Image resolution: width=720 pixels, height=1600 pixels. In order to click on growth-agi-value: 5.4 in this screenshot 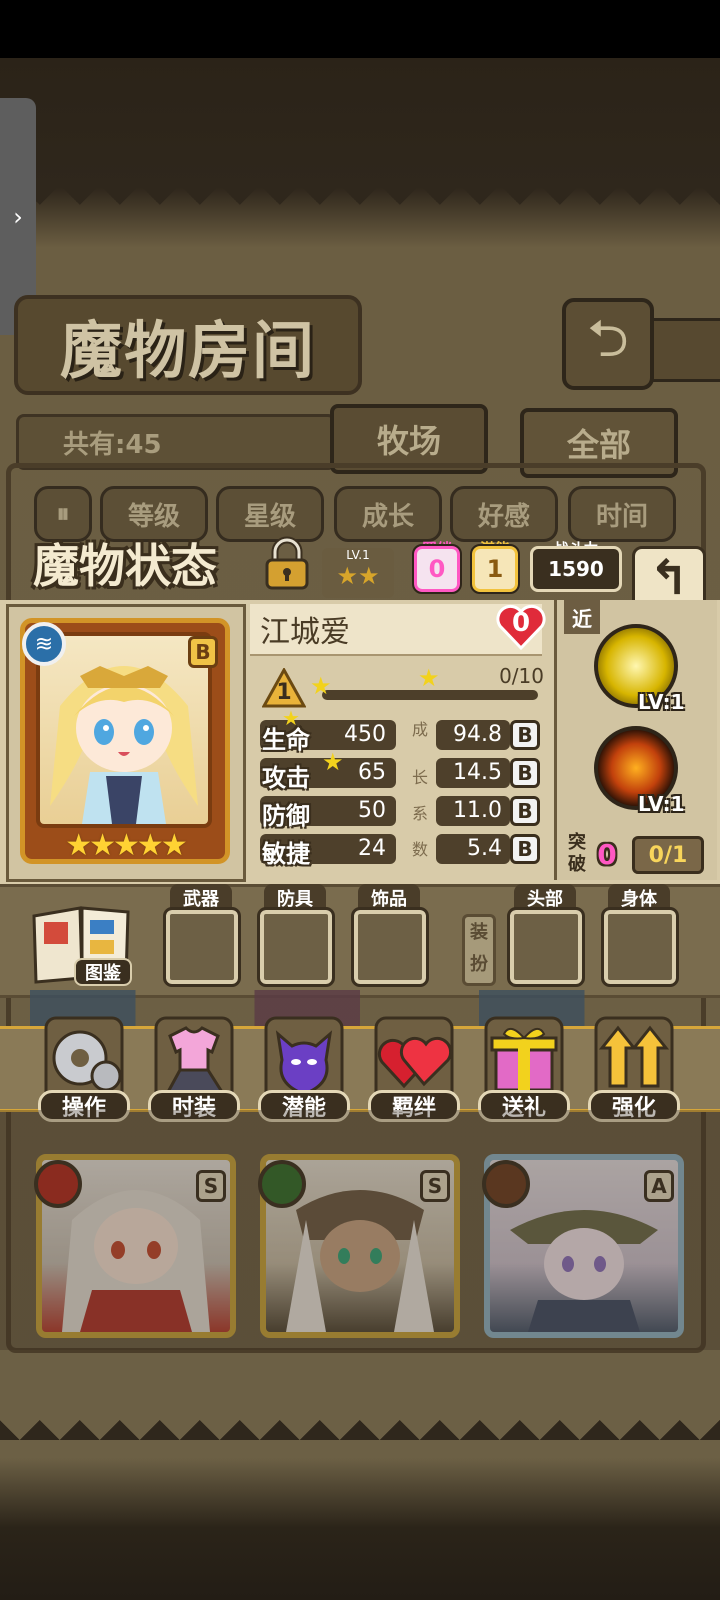, I will do `click(473, 849)`.